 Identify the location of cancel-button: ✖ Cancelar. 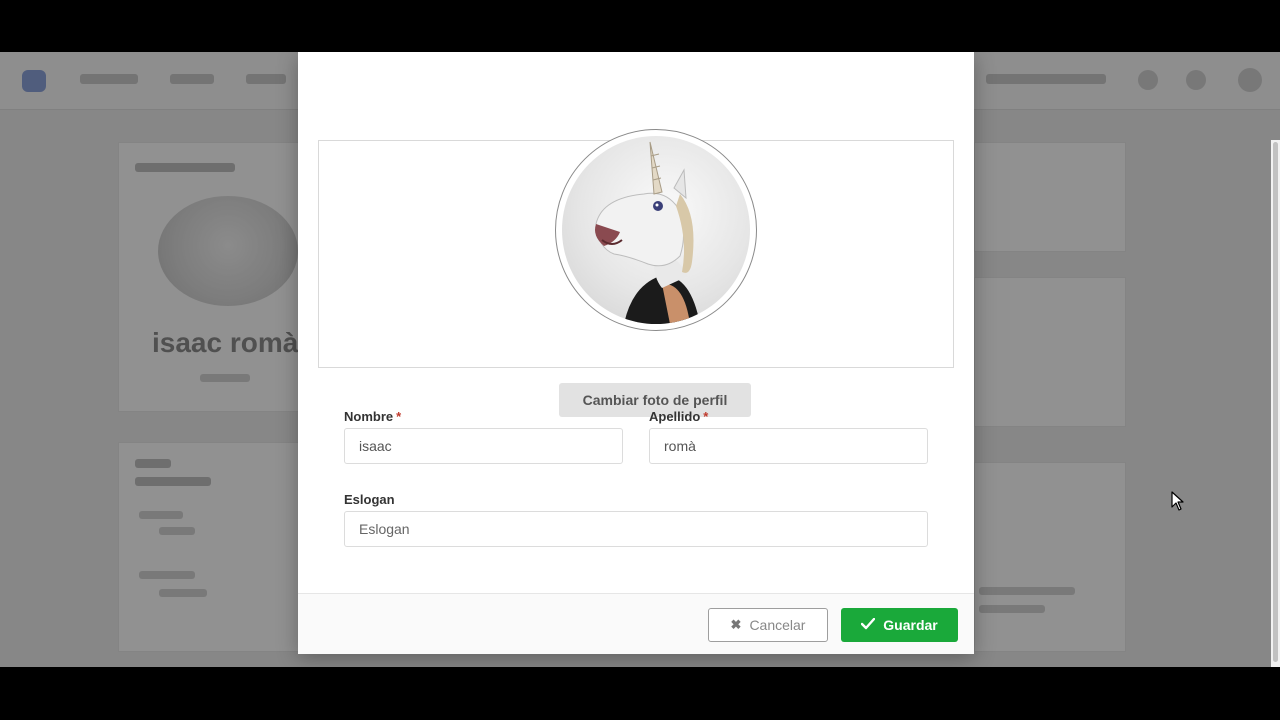
(768, 625).